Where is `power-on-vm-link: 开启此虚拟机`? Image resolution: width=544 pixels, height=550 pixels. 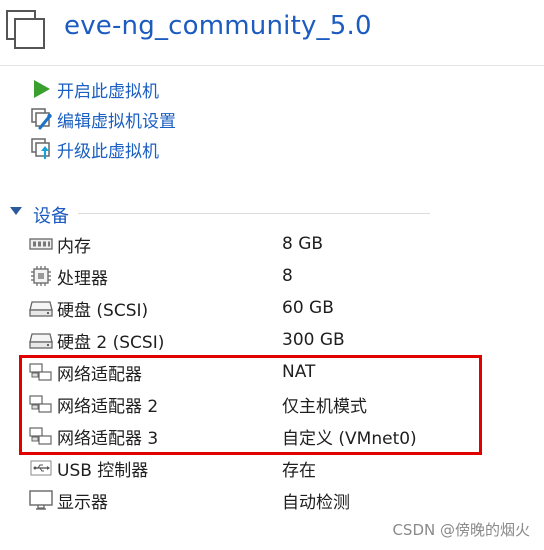 power-on-vm-link: 开启此虚拟机 is located at coordinates (131, 89).